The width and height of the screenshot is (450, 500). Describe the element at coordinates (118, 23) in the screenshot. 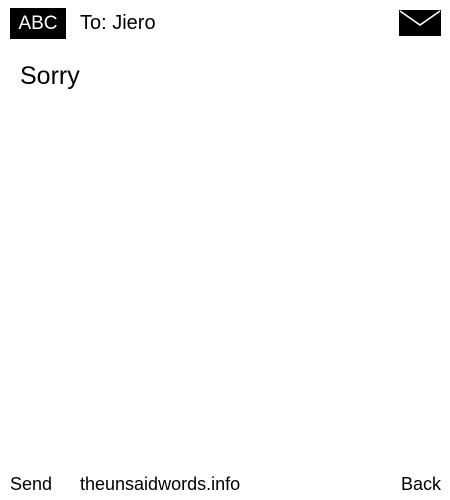

I see `recipient-label: To: Jiero` at that location.